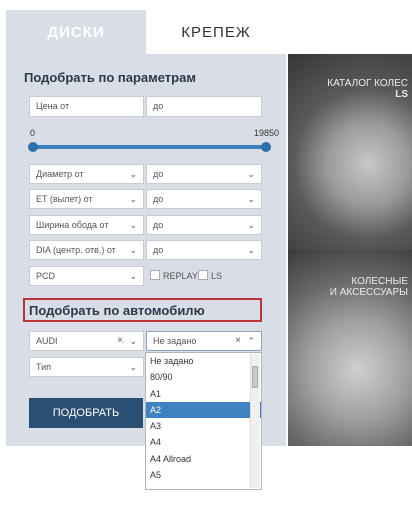  Describe the element at coordinates (368, 292) in the screenshot. I see `promo-bottom-line2: И АКСЕССУАРЫ` at that location.